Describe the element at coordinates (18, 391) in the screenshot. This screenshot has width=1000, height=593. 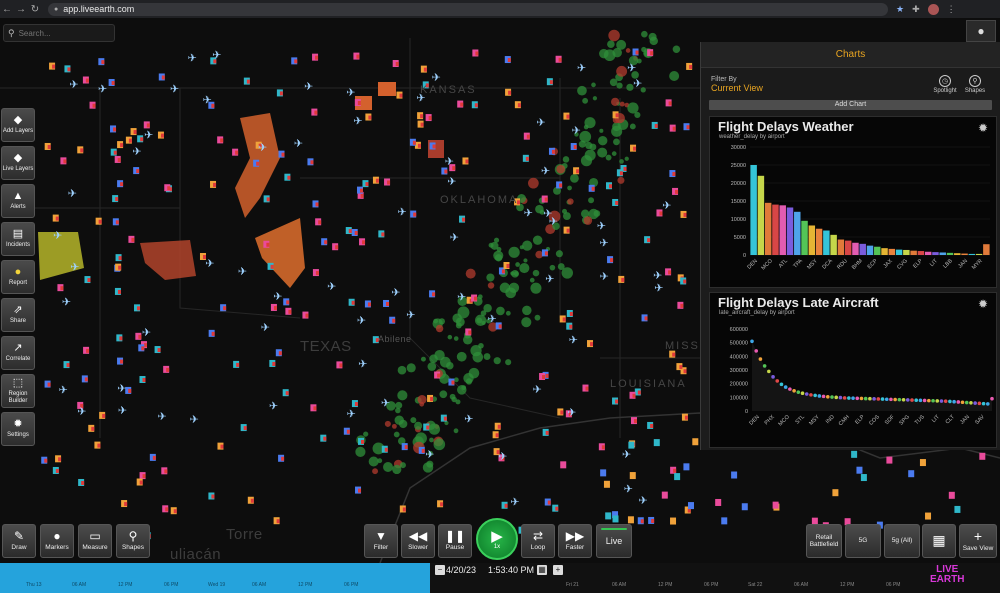
I see `region-builder-button: ⬚ Region Builder` at that location.